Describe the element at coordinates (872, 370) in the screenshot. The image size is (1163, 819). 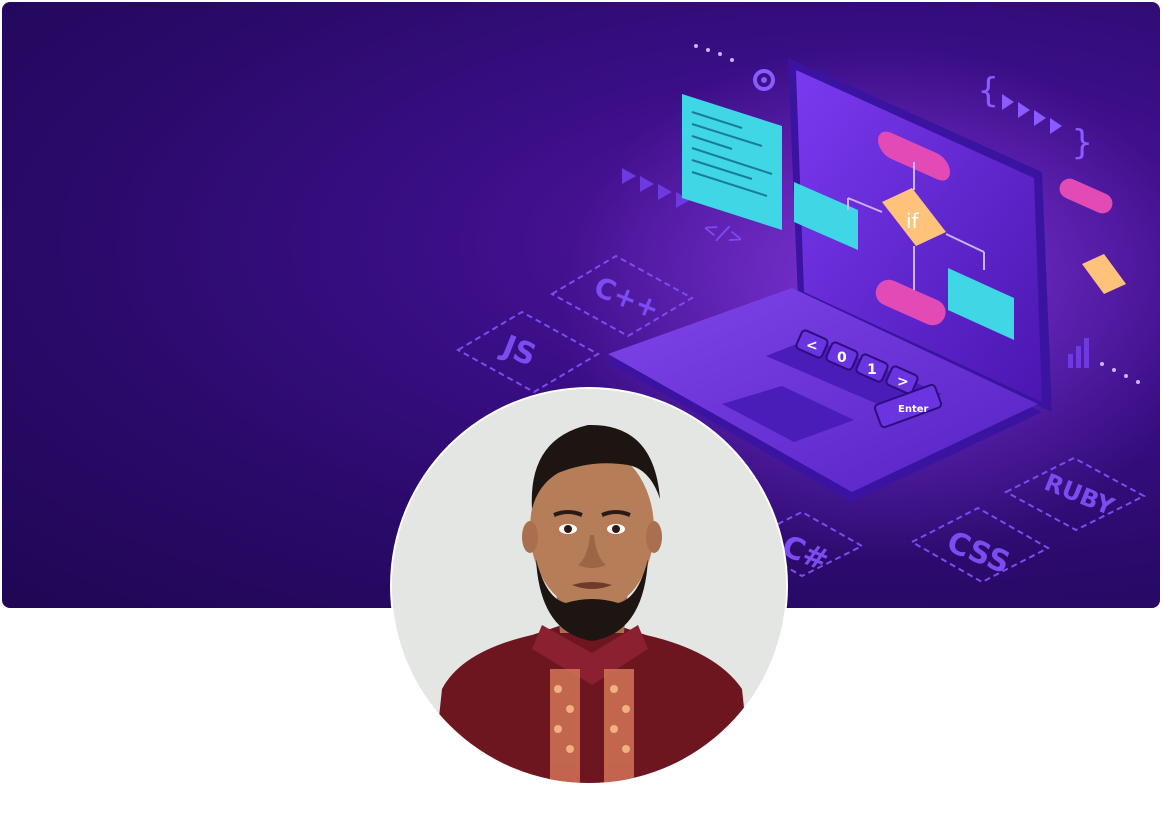
I see `key-1: 1` at that location.